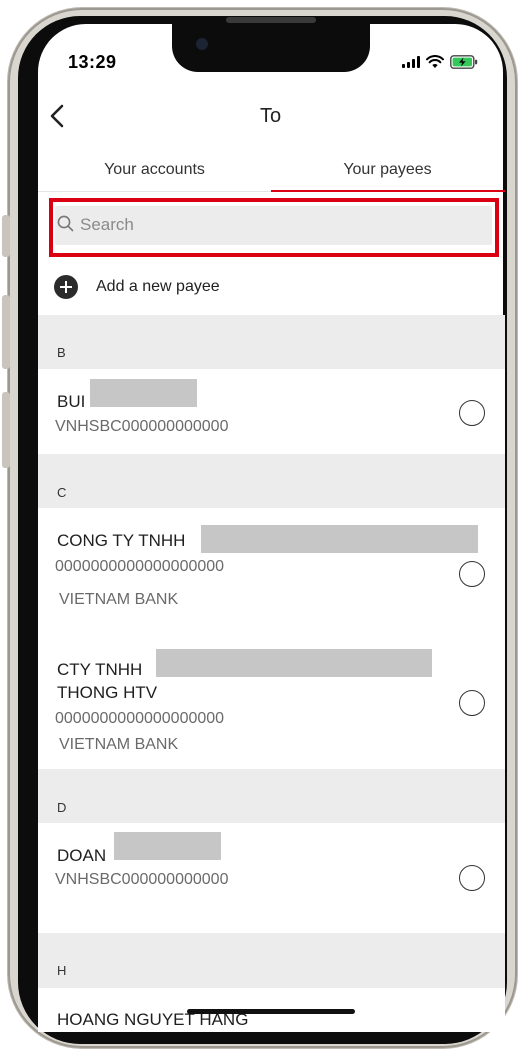  Describe the element at coordinates (62, 807) in the screenshot. I see `section-letter: D` at that location.